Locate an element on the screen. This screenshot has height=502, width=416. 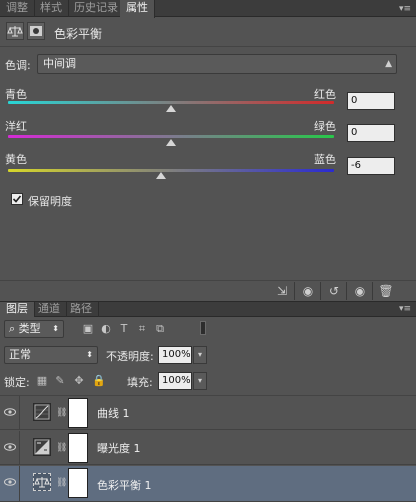
layer-row: ⛓ 曝光度 1 is located at coordinates (208, 448).